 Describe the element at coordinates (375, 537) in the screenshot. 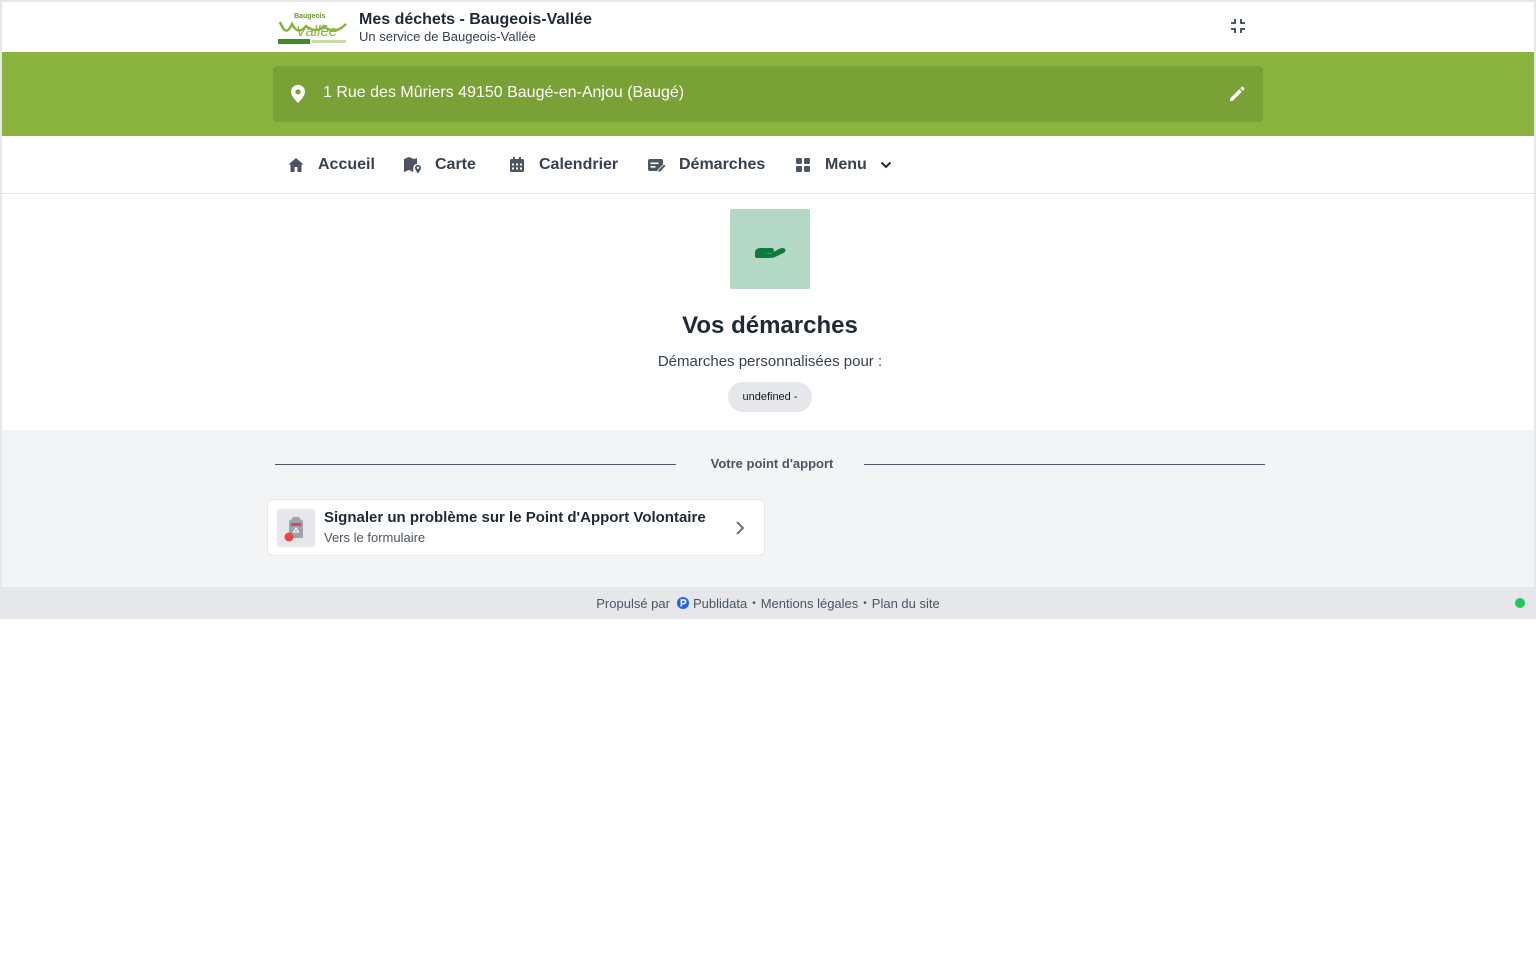

I see `card-subtitle: Vers le formulaire` at that location.